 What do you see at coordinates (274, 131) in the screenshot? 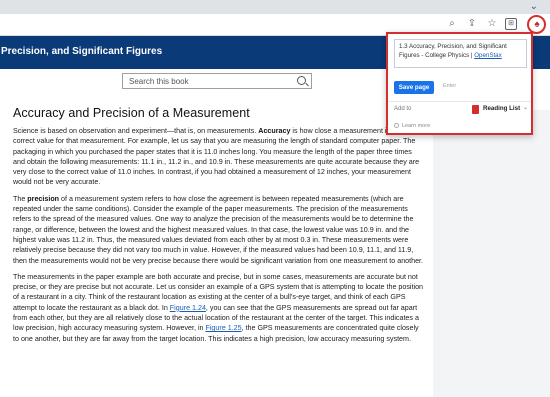
I see `term-accuracy: Accuracy` at bounding box center [274, 131].